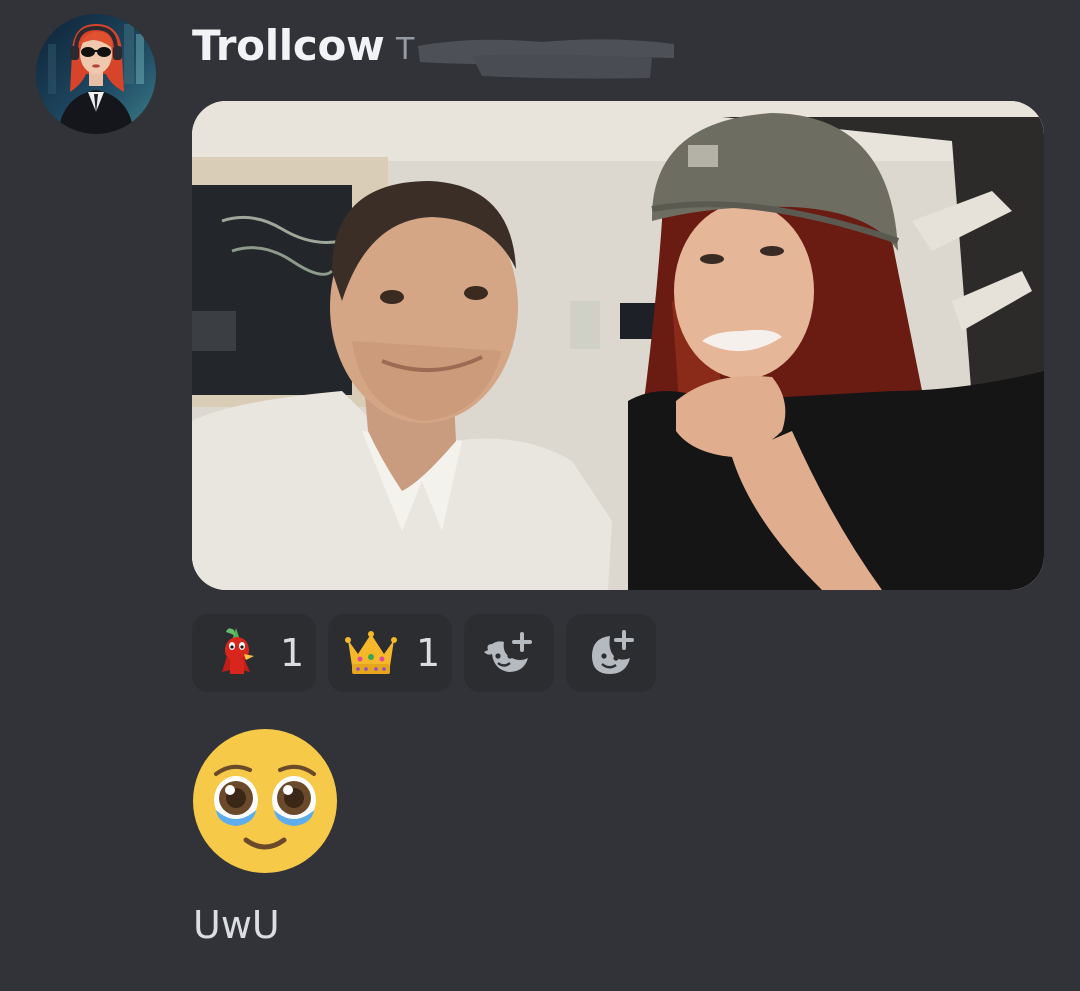 The image size is (1080, 991). I want to click on redaction-scribble, so click(546, 52).